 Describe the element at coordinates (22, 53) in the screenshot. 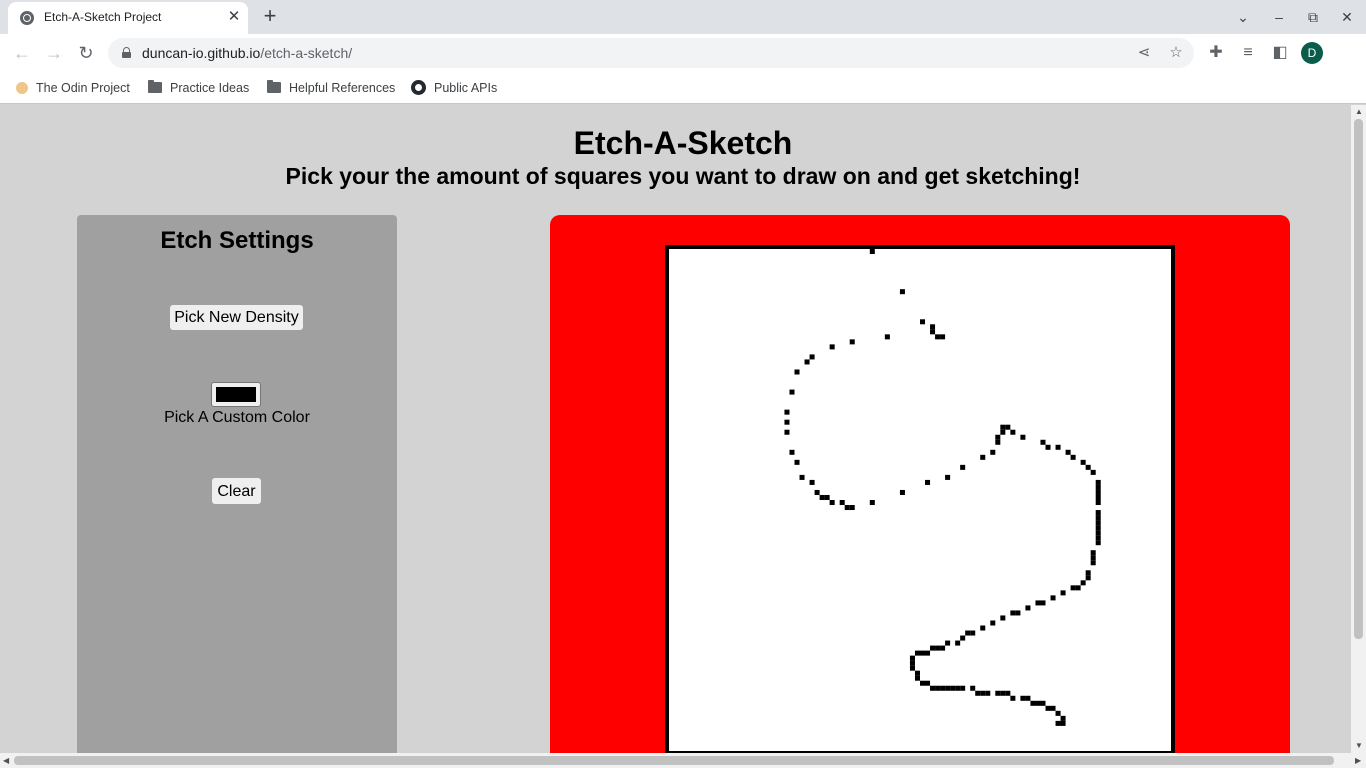

I see `back-icon: ←` at that location.